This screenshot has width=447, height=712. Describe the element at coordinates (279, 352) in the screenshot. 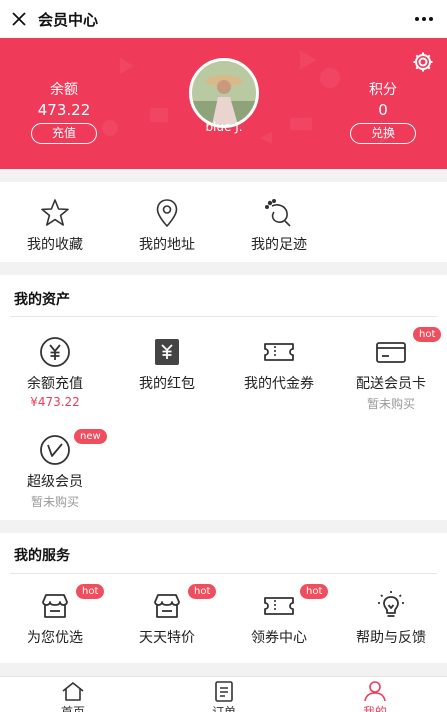

I see `voucher-icon` at that location.